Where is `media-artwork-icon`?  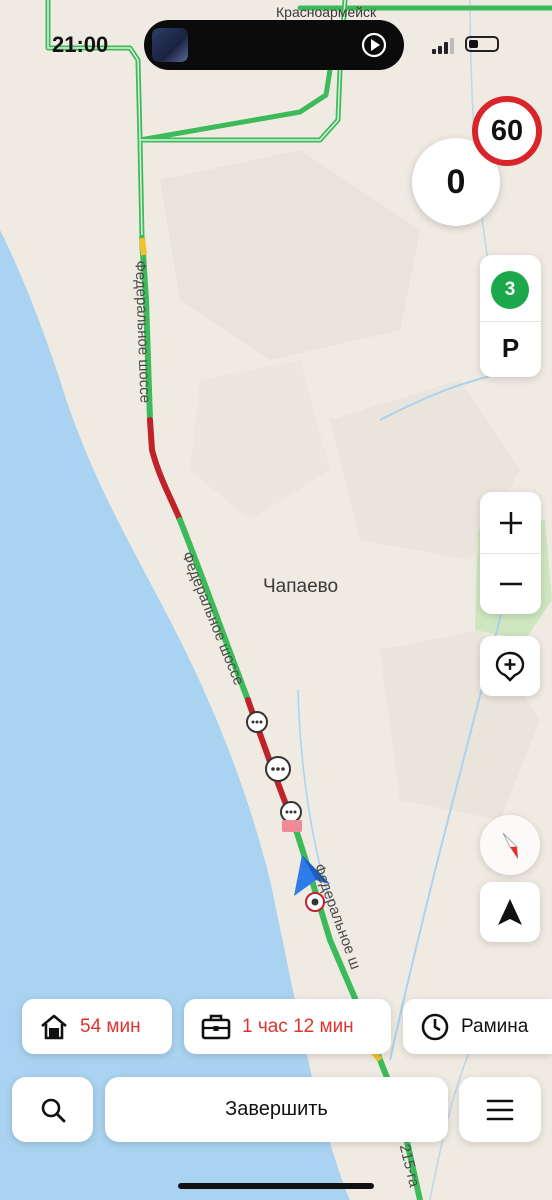
media-artwork-icon is located at coordinates (170, 45).